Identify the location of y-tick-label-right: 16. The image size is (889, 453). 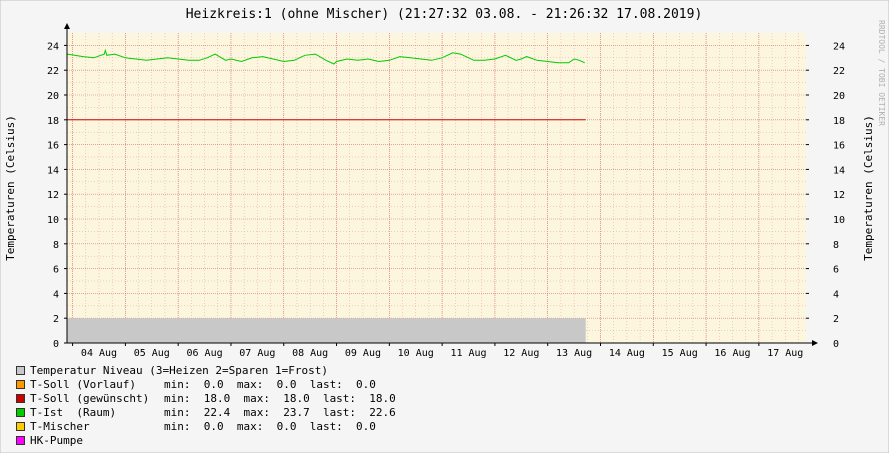
(839, 146).